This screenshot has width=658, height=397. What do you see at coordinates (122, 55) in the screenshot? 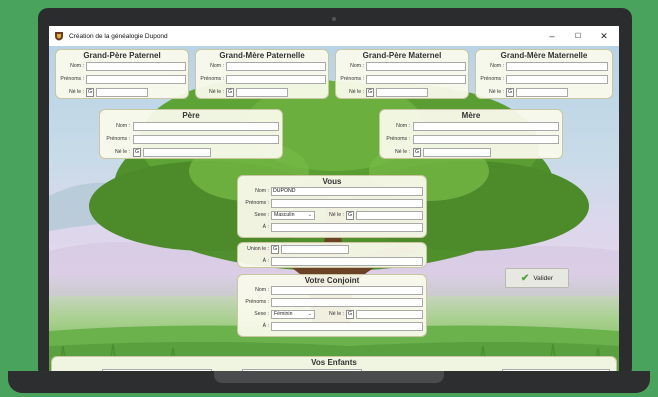
I see `panel-title: Grand-Père Paternel` at bounding box center [122, 55].